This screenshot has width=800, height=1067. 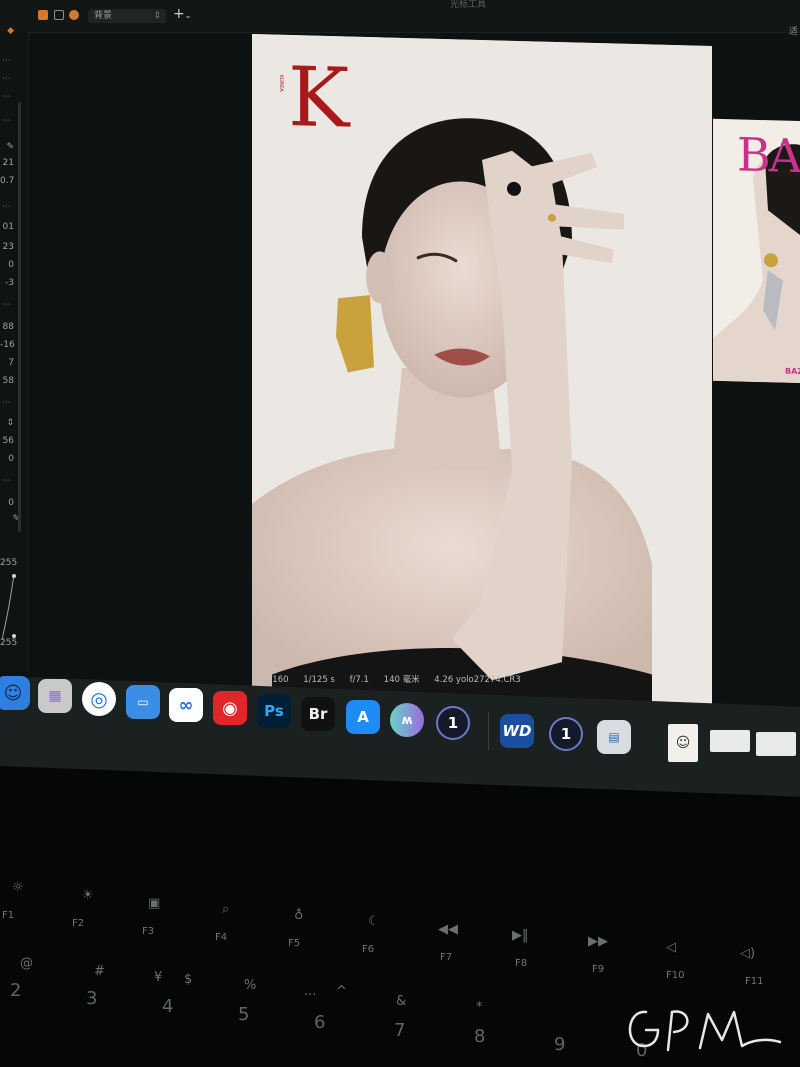 I want to click on key-hash: #, so click(x=99, y=971).